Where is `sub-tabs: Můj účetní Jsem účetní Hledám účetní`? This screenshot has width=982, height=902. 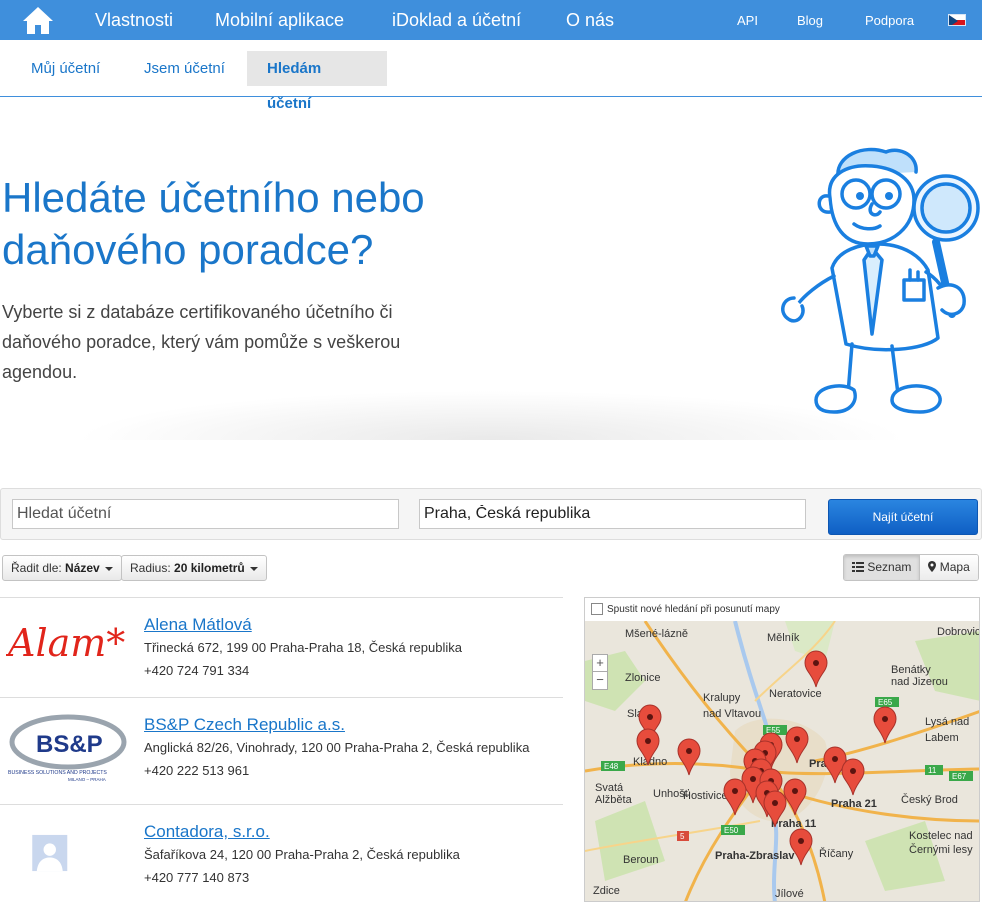
sub-tabs: Můj účetní Jsem účetní Hledám účetní is located at coordinates (491, 76).